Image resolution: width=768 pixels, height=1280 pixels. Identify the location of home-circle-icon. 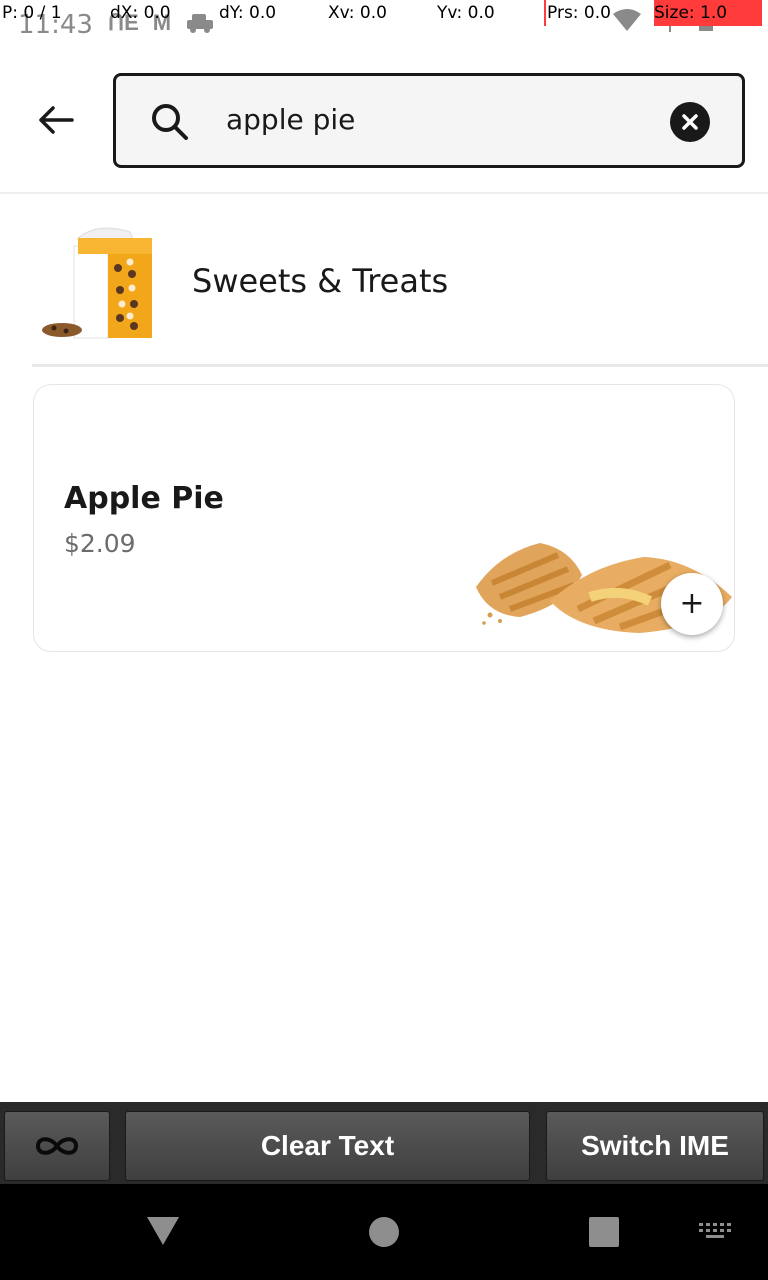
(384, 1232).